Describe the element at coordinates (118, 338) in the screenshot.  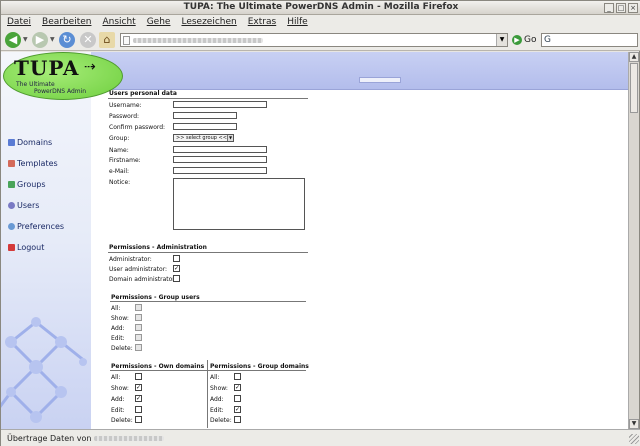
I see `group-users-edit-label: Edit:` at that location.